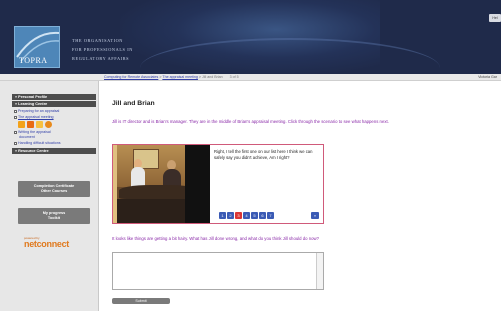  Describe the element at coordinates (180, 77) in the screenshot. I see `breadcrumb-link-module: The appraisal meeting` at that location.